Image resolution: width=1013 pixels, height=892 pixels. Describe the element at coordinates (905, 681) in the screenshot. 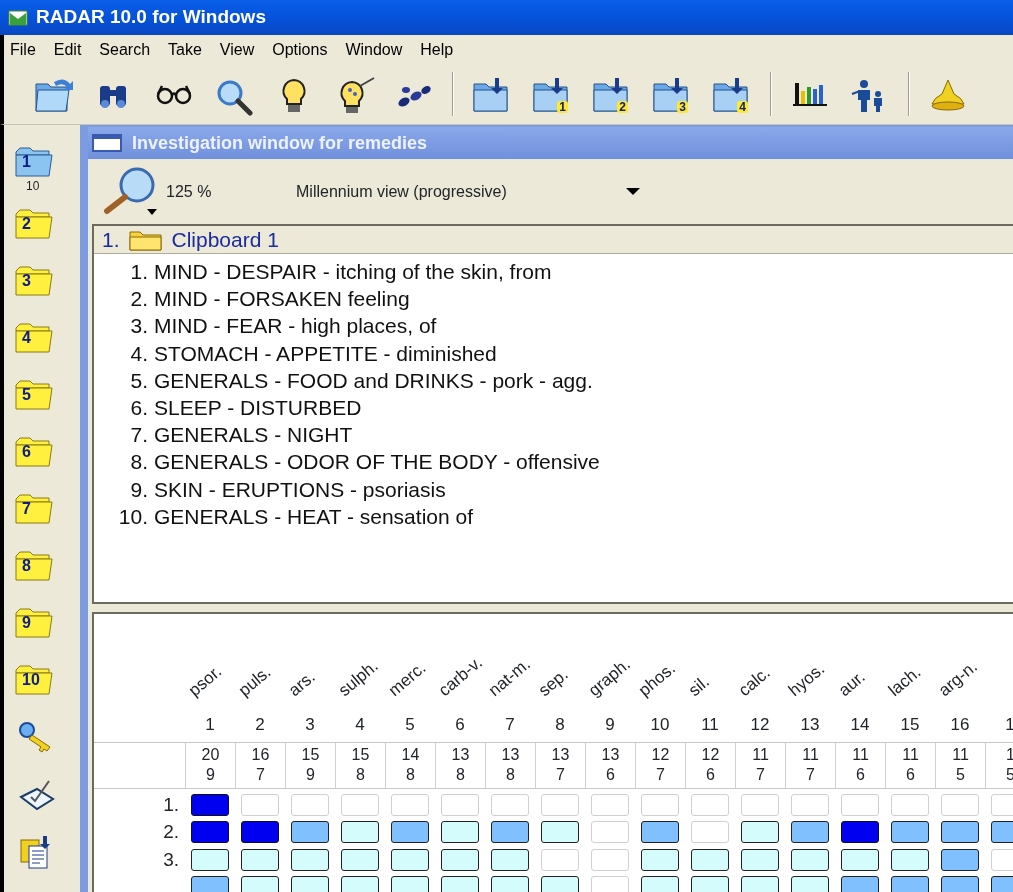

I see `remedy-label: lach.` at that location.